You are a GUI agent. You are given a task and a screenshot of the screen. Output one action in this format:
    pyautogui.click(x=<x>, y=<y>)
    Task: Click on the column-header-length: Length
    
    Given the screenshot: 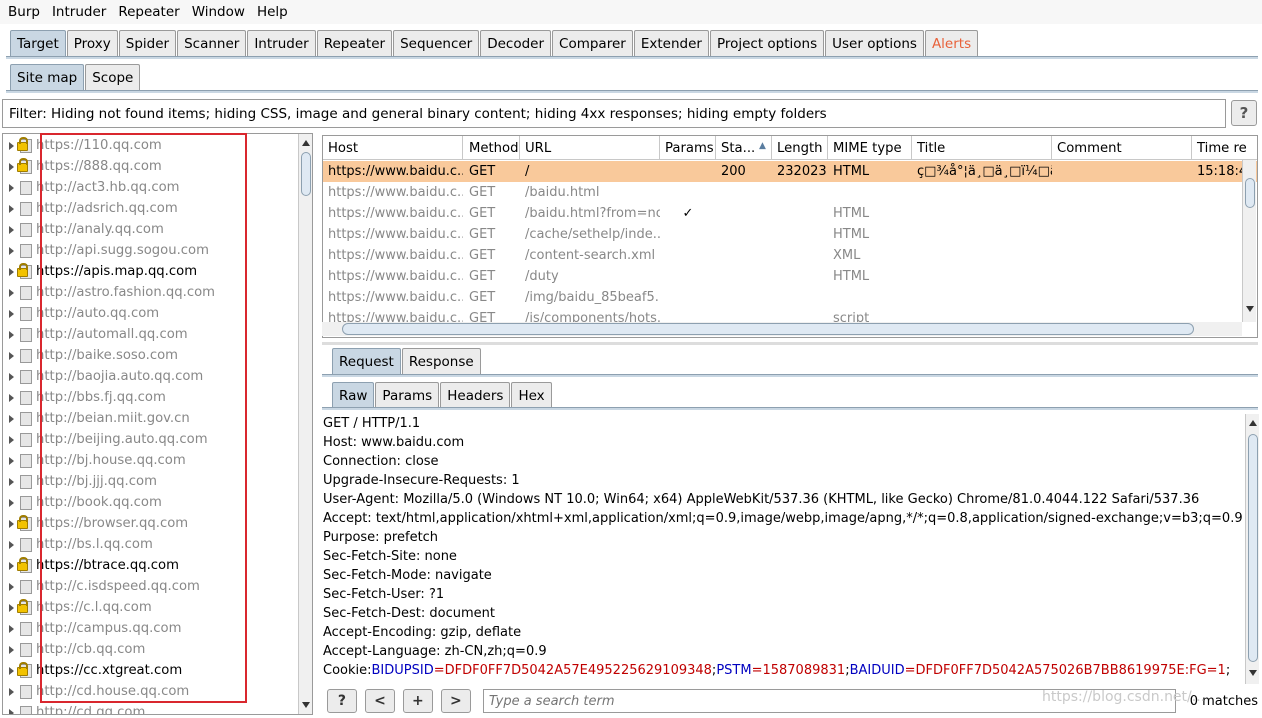 What is the action you would take?
    pyautogui.click(x=800, y=148)
    